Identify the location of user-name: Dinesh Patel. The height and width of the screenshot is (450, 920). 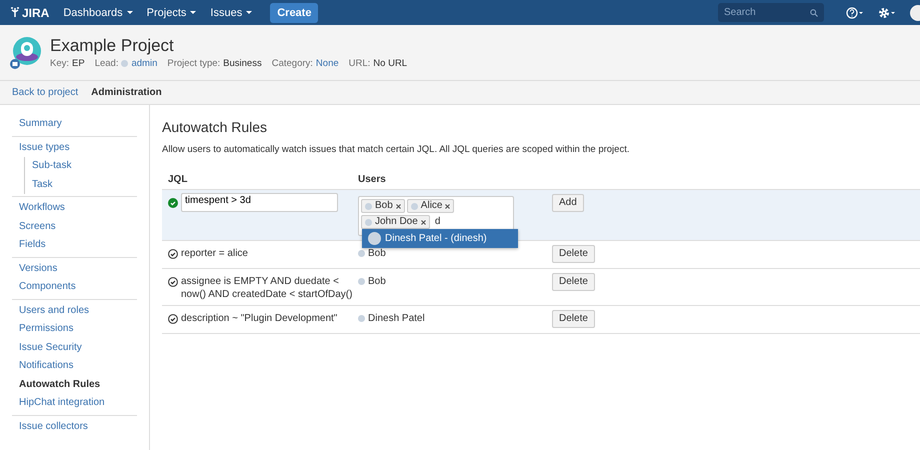
(396, 318).